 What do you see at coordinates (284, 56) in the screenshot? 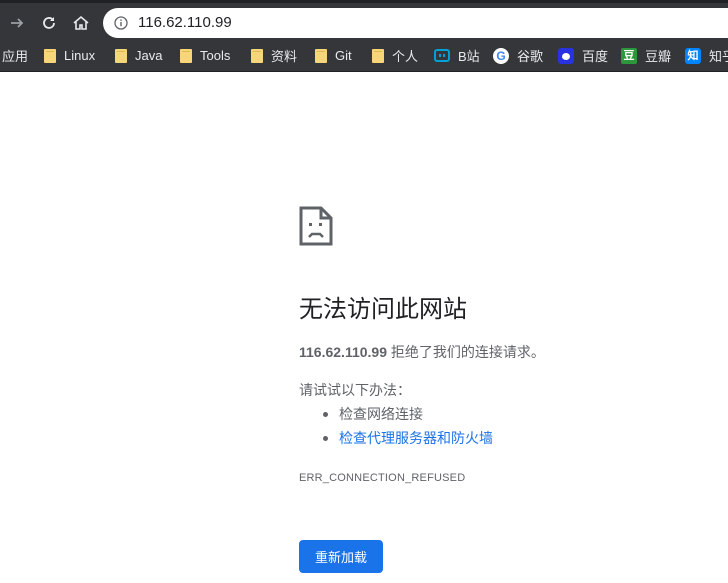
I see `bookmark-label: 资料` at bounding box center [284, 56].